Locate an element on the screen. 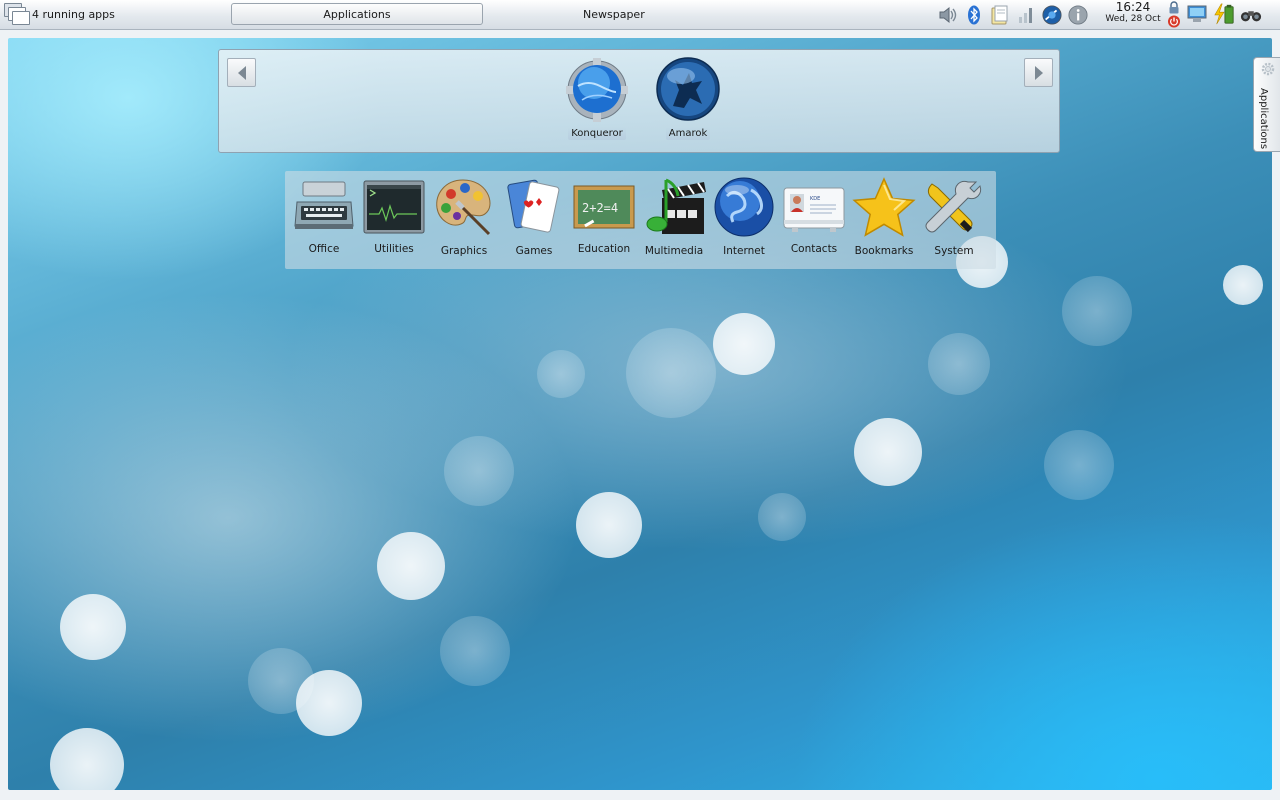 Image resolution: width=1280 pixels, height=800 pixels. typewriter-icon is located at coordinates (324, 205).